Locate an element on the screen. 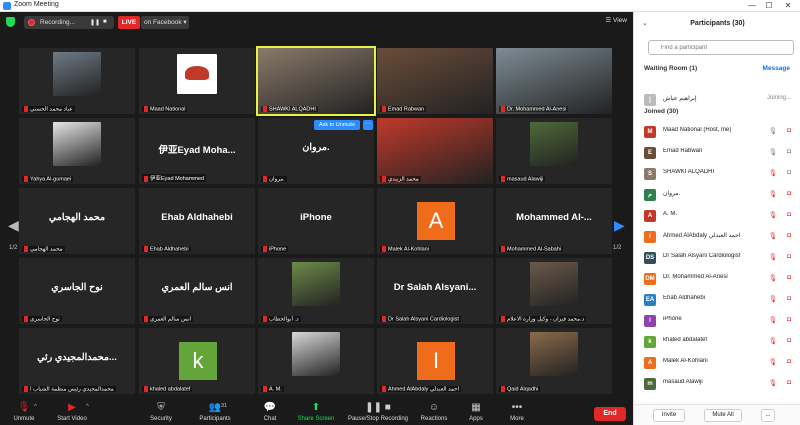  participant-name: SHAWKI ALQADHI is located at coordinates (689, 172).